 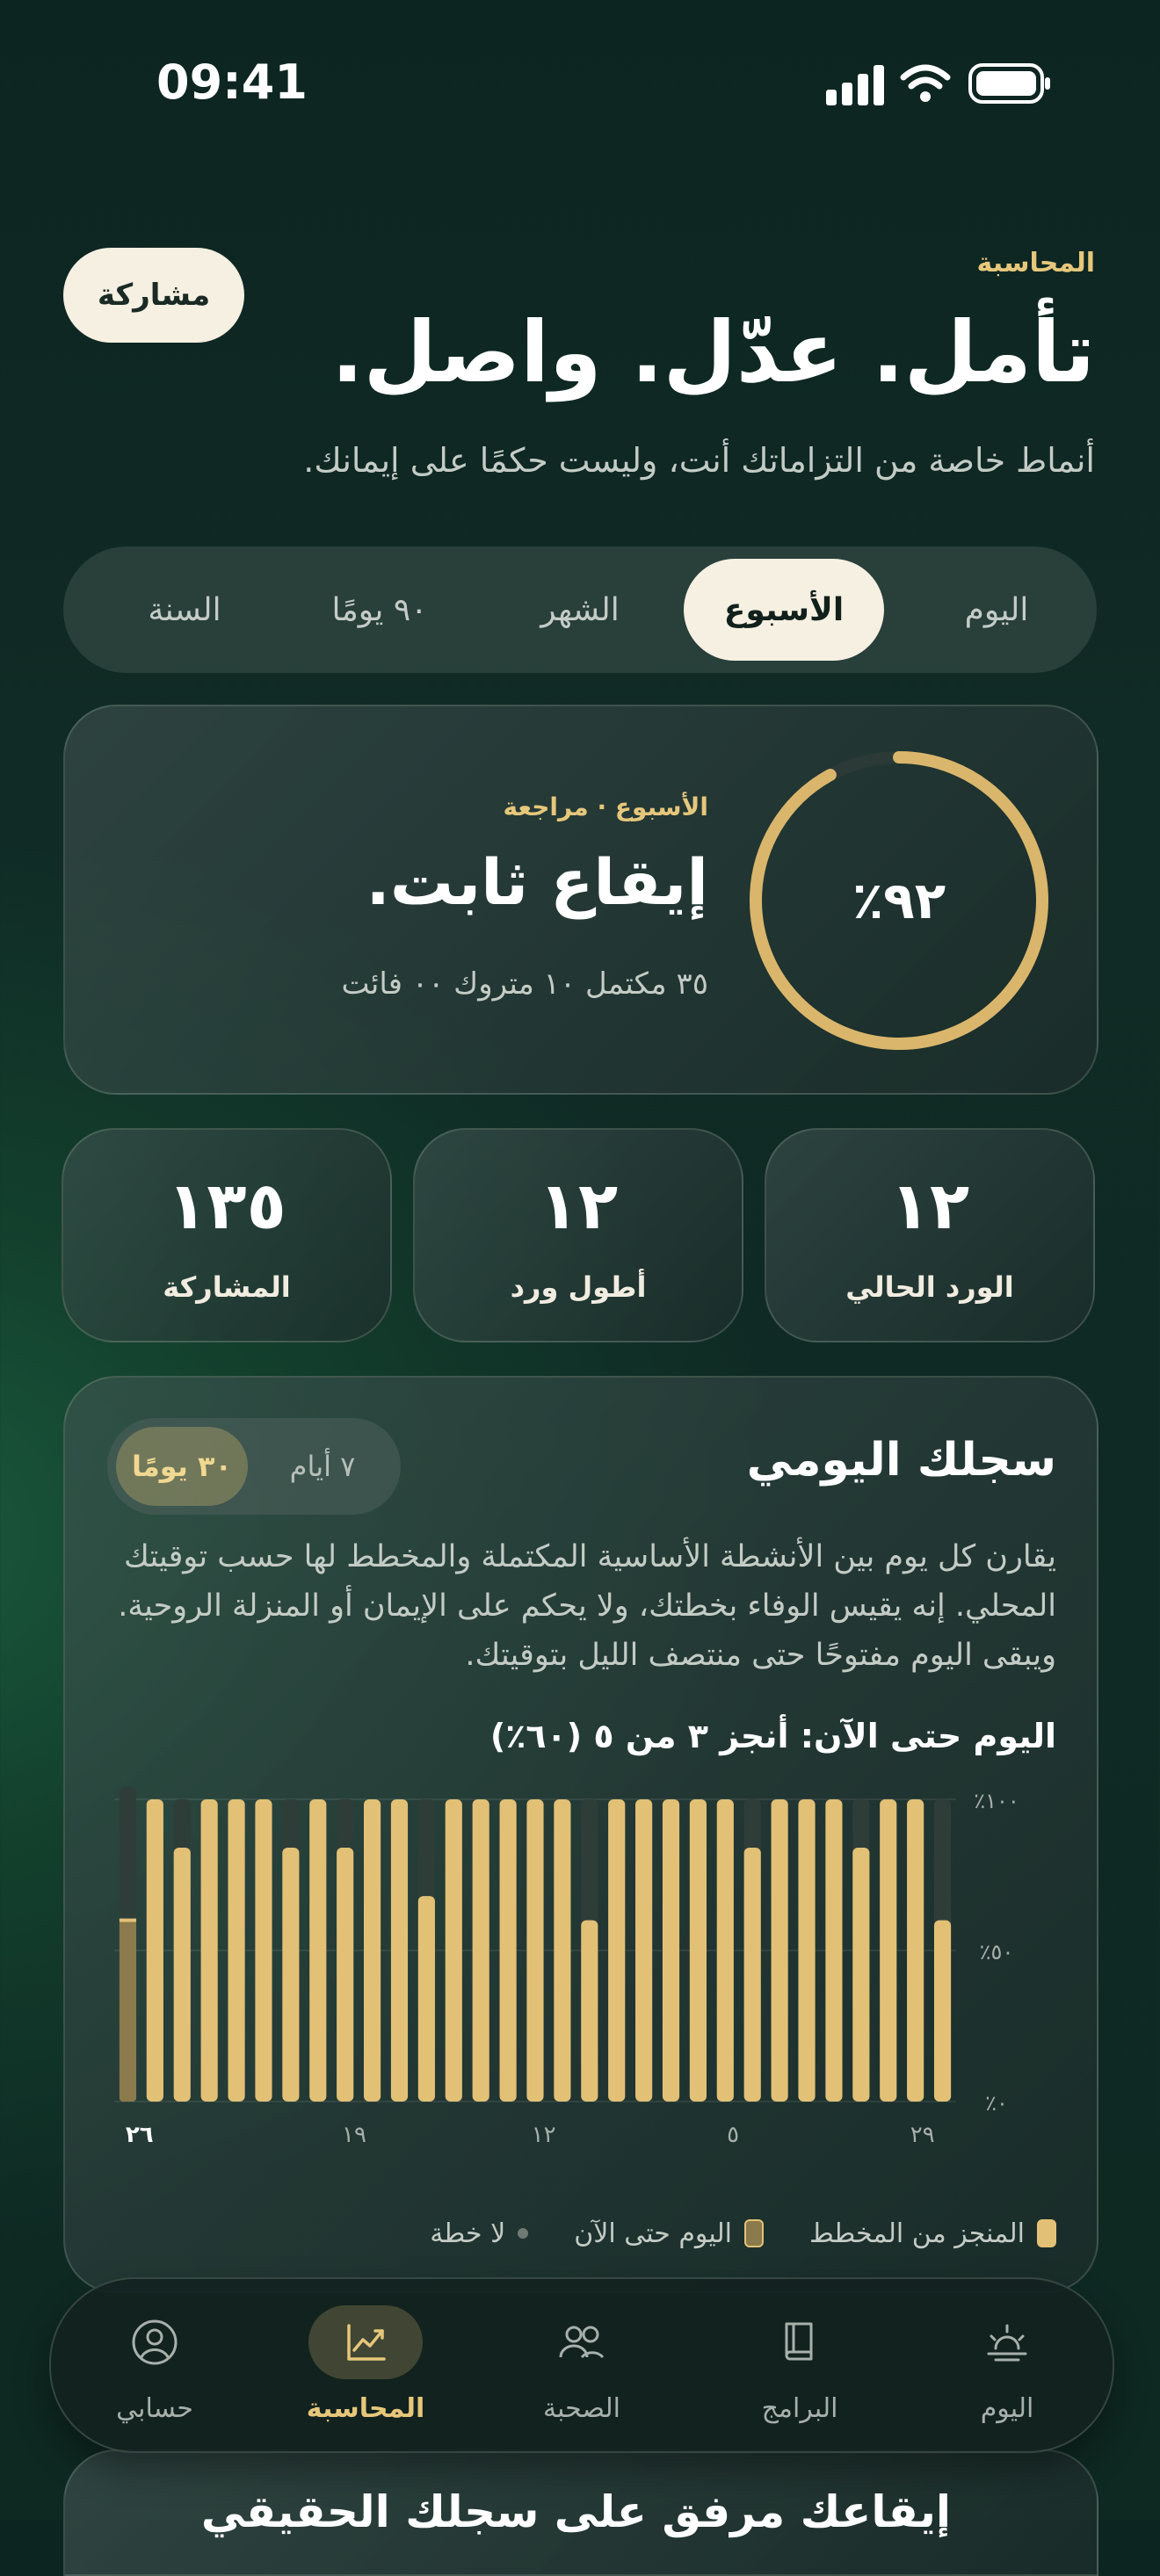 I want to click on range-7-days: ٧ أيام, so click(x=322, y=1466).